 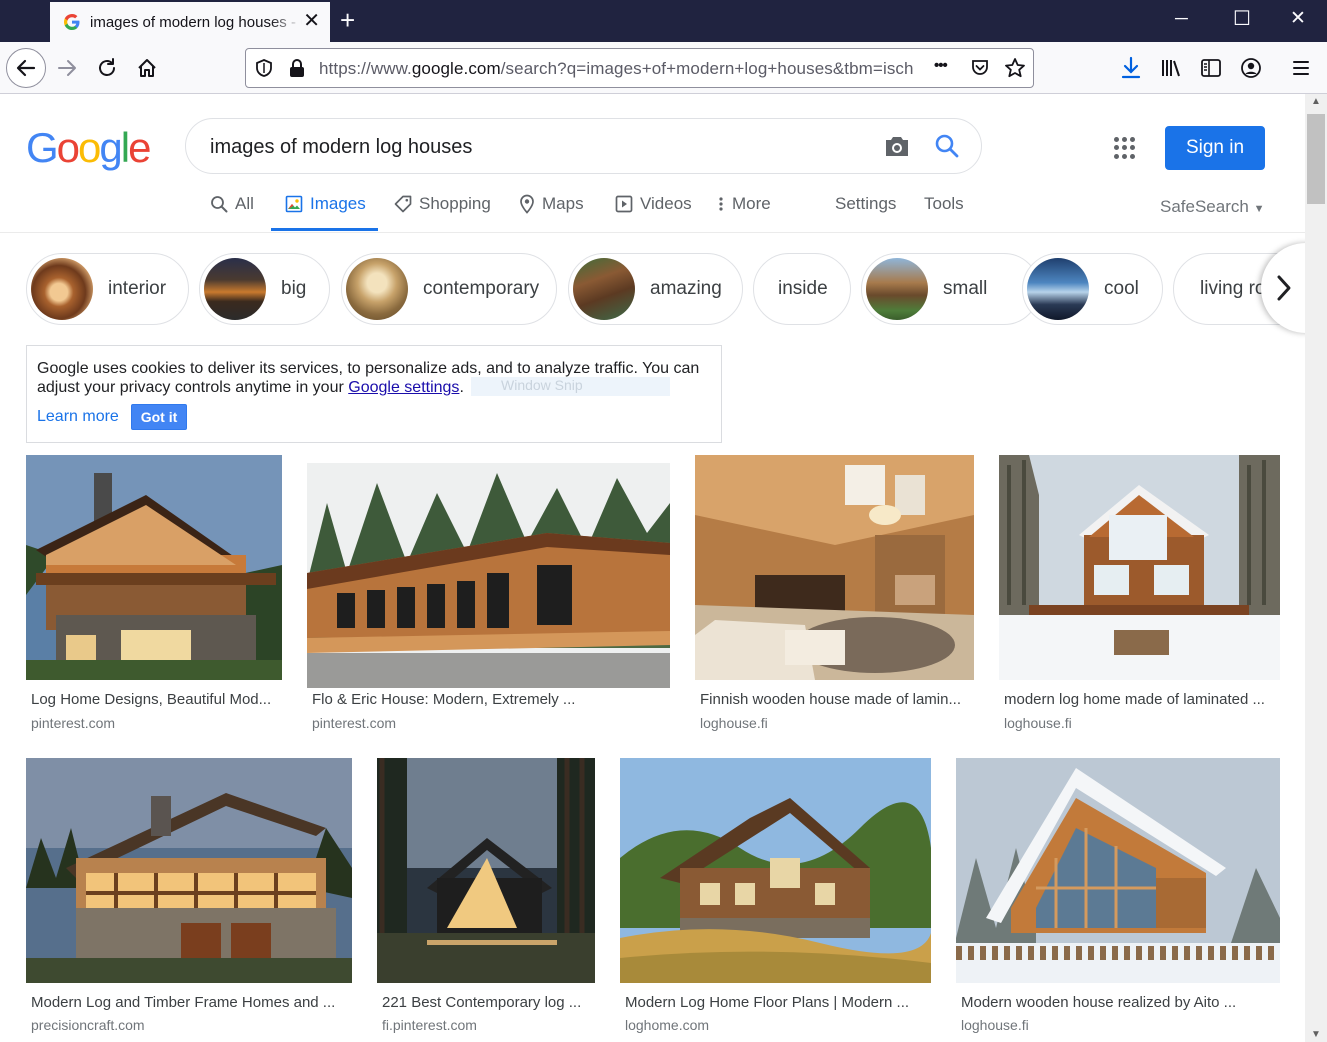 I want to click on tab-settings: Settings, so click(x=865, y=204).